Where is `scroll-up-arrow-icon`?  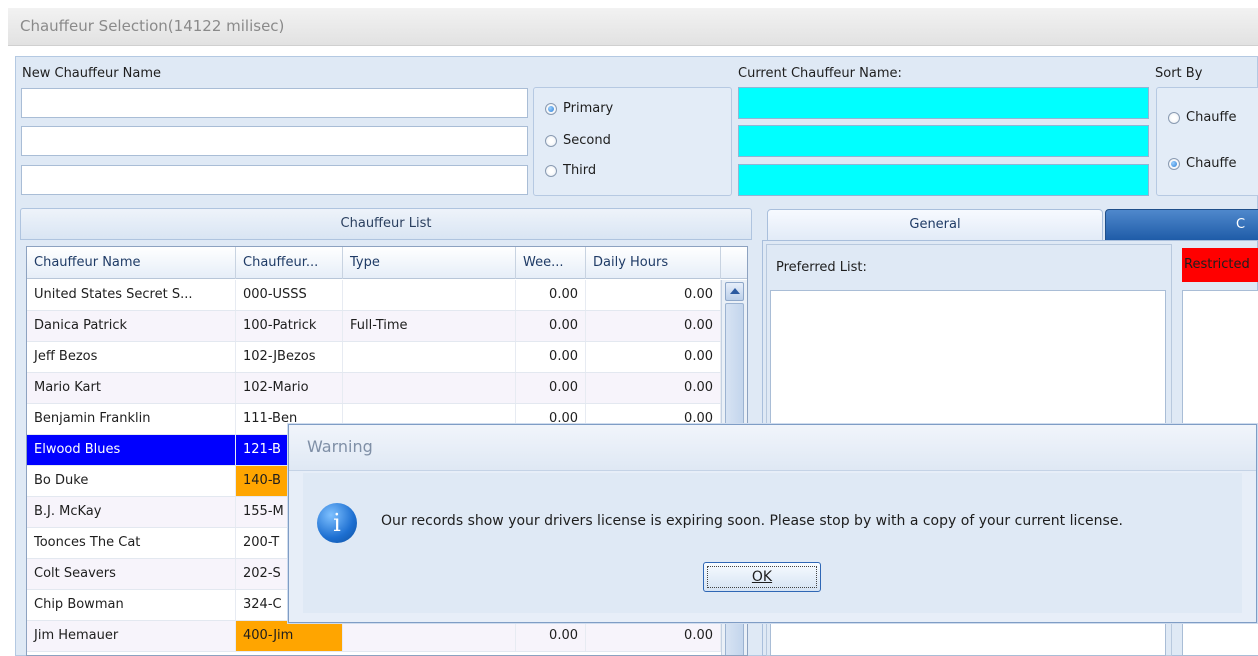 scroll-up-arrow-icon is located at coordinates (734, 291).